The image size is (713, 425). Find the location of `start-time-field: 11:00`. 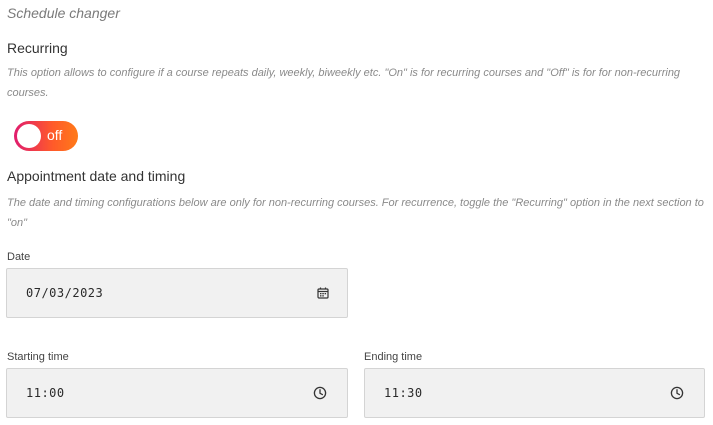

start-time-field: 11:00 is located at coordinates (177, 393).